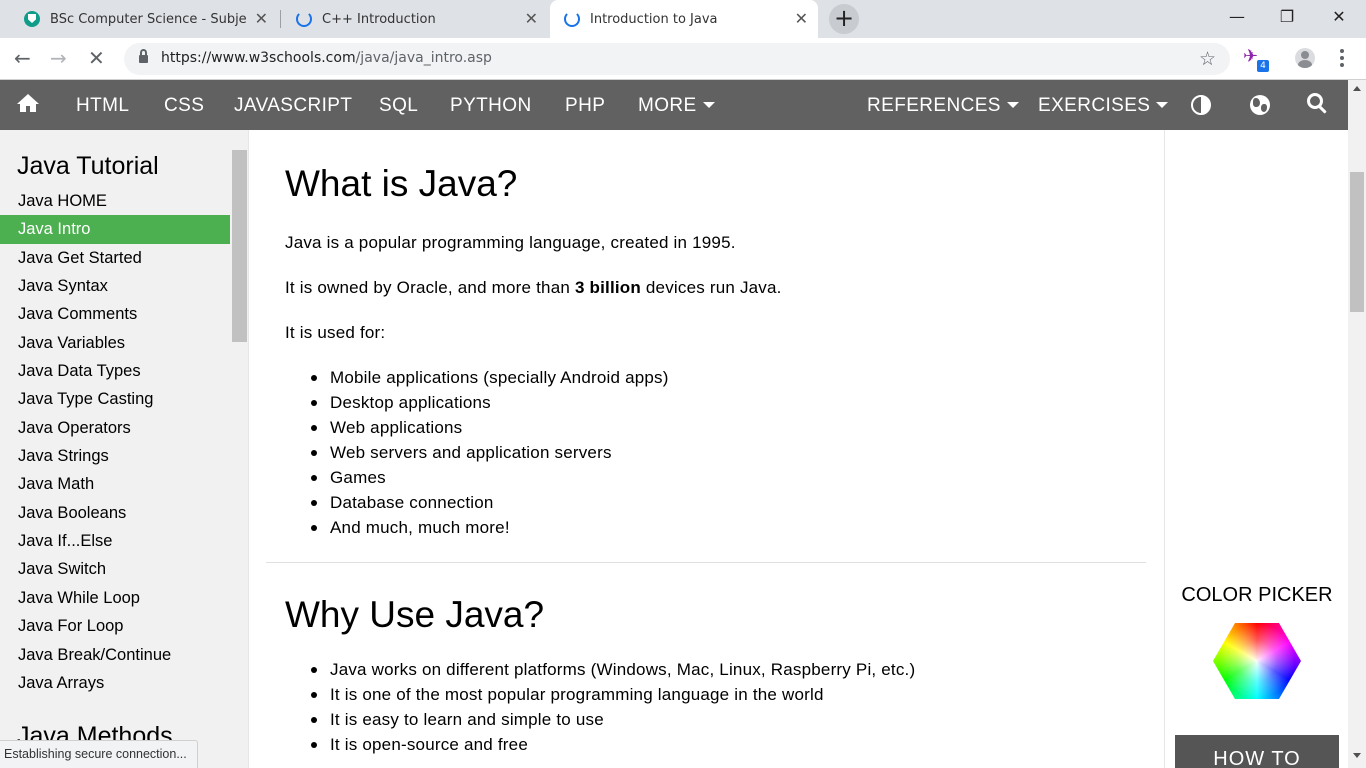 The width and height of the screenshot is (1366, 768). I want to click on lock-icon, so click(143, 56).